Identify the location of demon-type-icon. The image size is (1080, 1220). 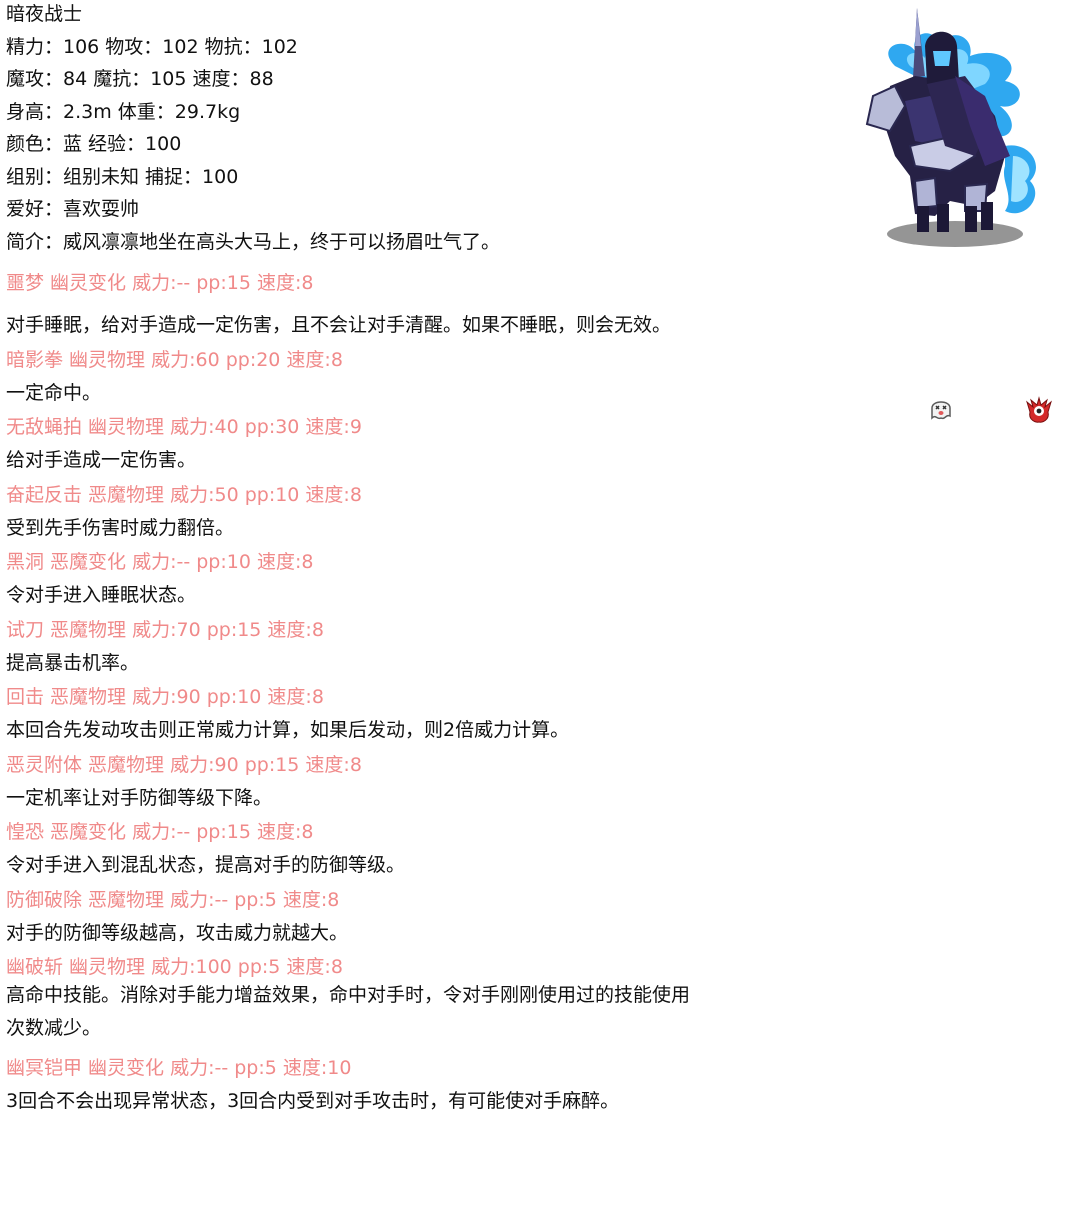
(1039, 409).